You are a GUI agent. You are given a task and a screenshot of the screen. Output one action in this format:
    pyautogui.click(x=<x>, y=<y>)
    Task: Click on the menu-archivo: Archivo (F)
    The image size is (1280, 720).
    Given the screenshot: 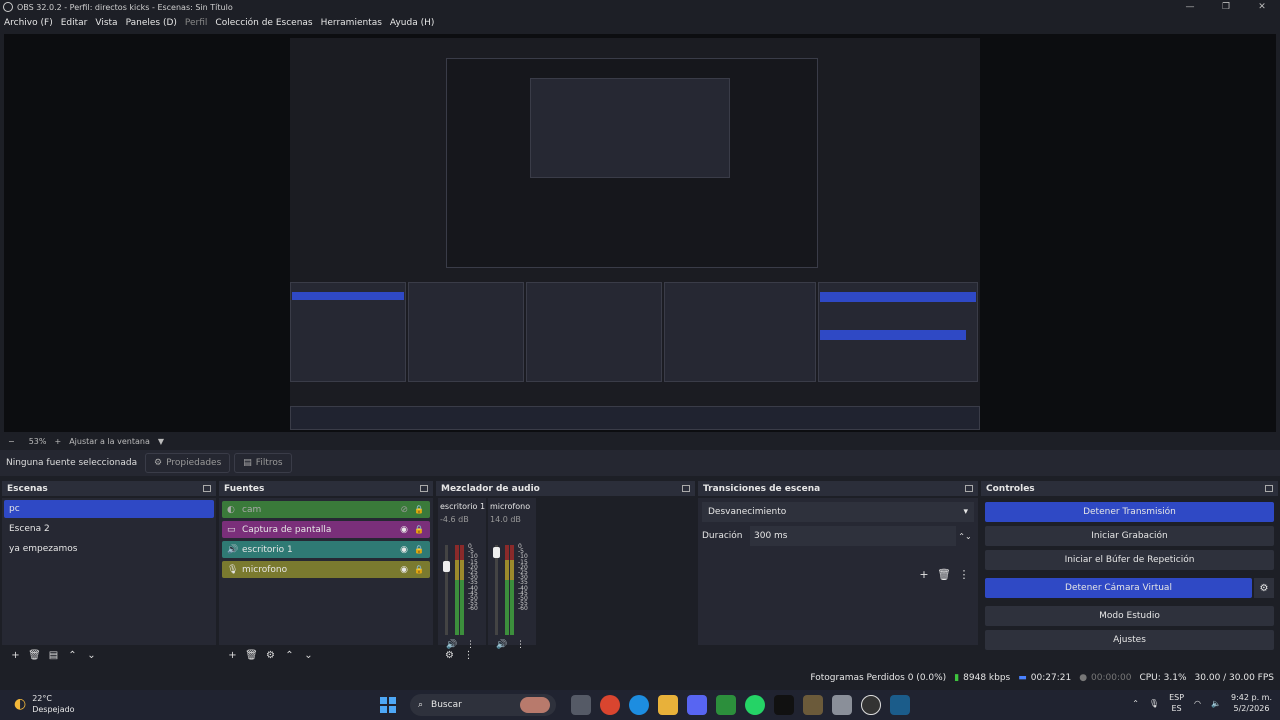 What is the action you would take?
    pyautogui.click(x=28, y=23)
    